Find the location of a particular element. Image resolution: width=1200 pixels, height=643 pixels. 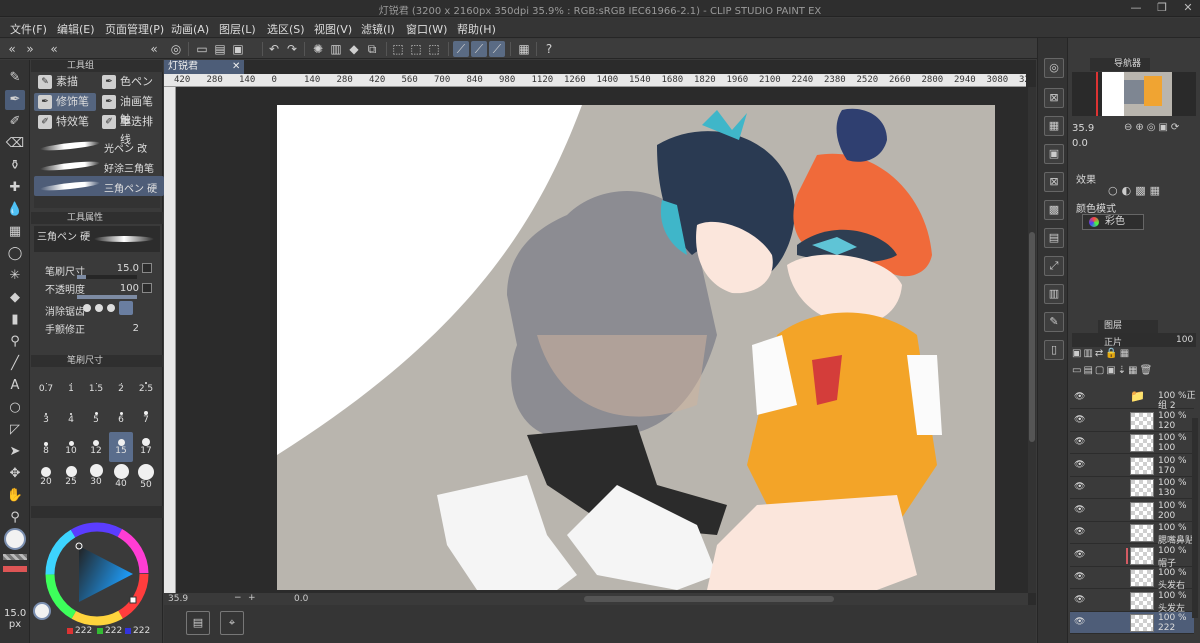

menu-edit: 编辑(E) is located at coordinates (76, 29).